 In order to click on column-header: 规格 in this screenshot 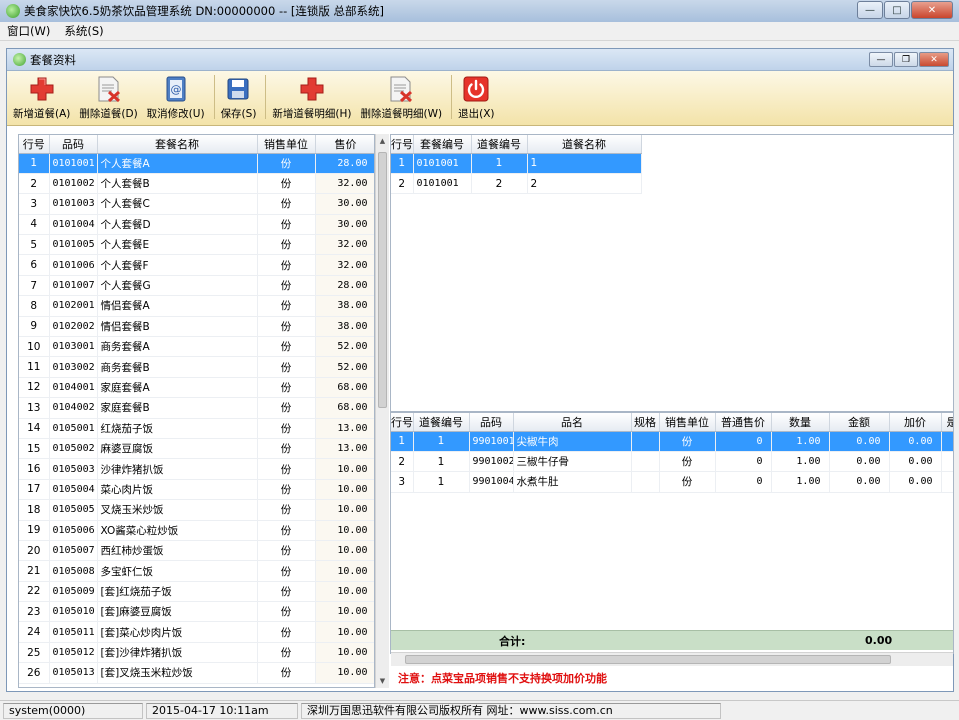, I will do `click(645, 422)`.